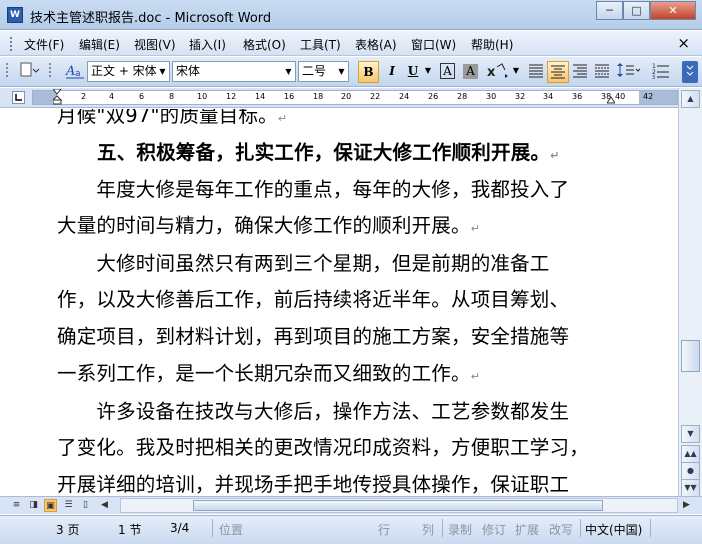 Image resolution: width=702 pixels, height=544 pixels. I want to click on select-browse-object-button: ●, so click(690, 471).